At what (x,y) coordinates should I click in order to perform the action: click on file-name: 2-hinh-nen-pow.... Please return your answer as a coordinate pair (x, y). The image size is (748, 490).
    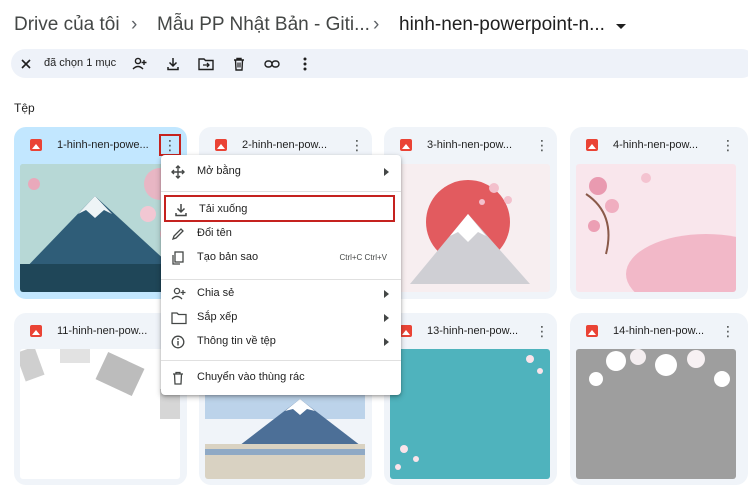
    Looking at the image, I should click on (284, 145).